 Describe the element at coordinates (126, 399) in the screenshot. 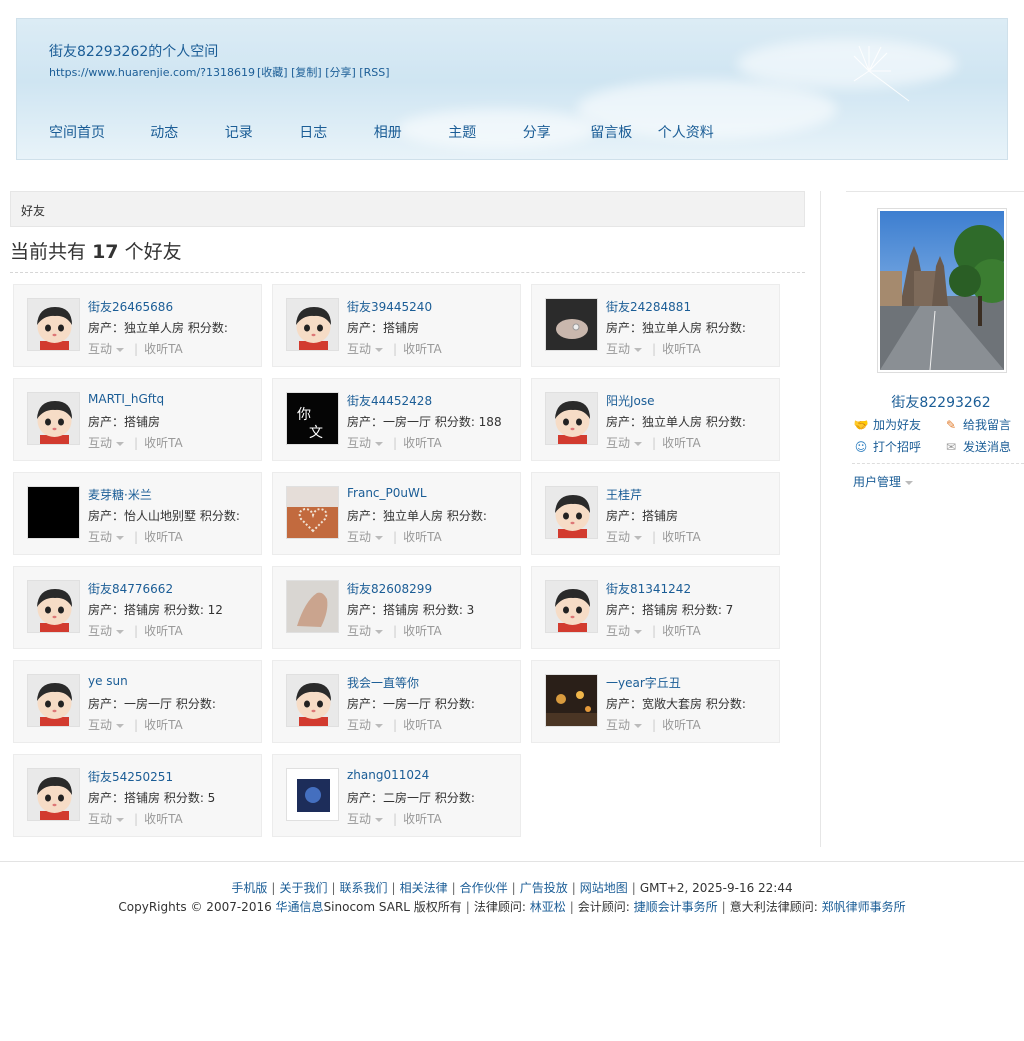

I see `friend-name-link: MARTI_hGftq` at that location.